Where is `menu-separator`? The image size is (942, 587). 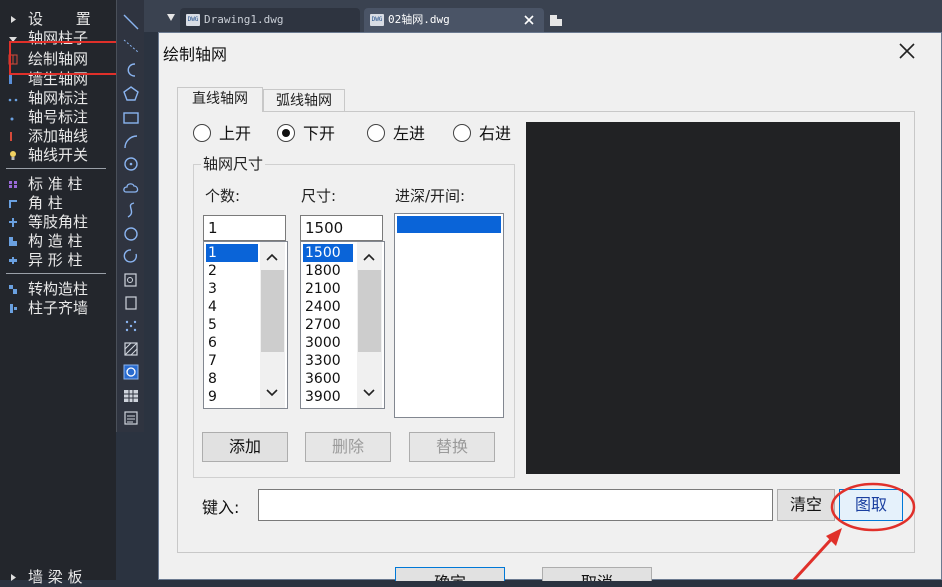 menu-separator is located at coordinates (56, 273).